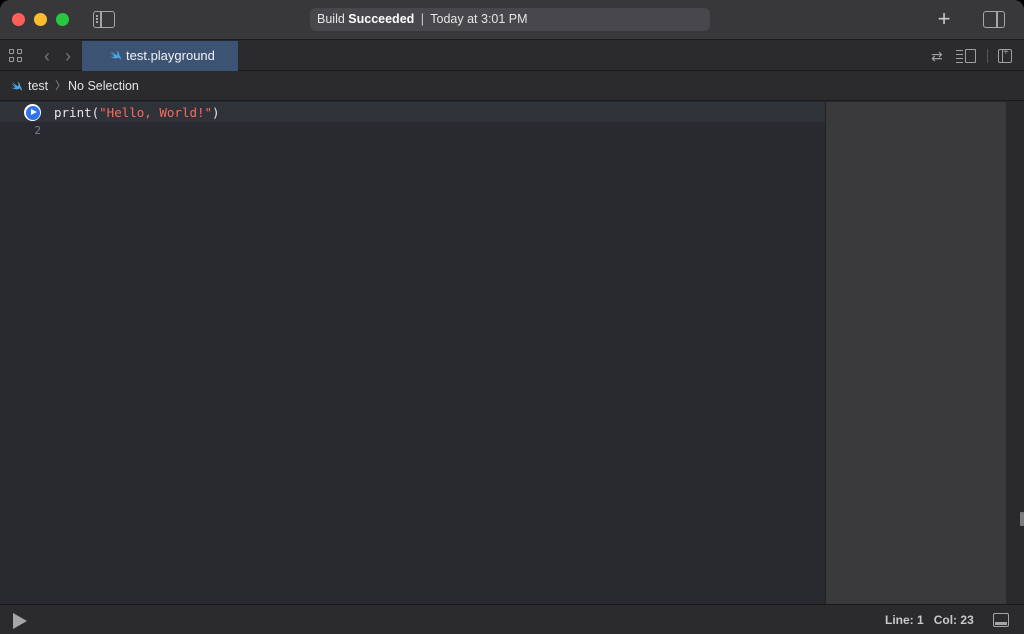 This screenshot has width=1024, height=634. What do you see at coordinates (32, 112) in the screenshot?
I see `run-line-button` at bounding box center [32, 112].